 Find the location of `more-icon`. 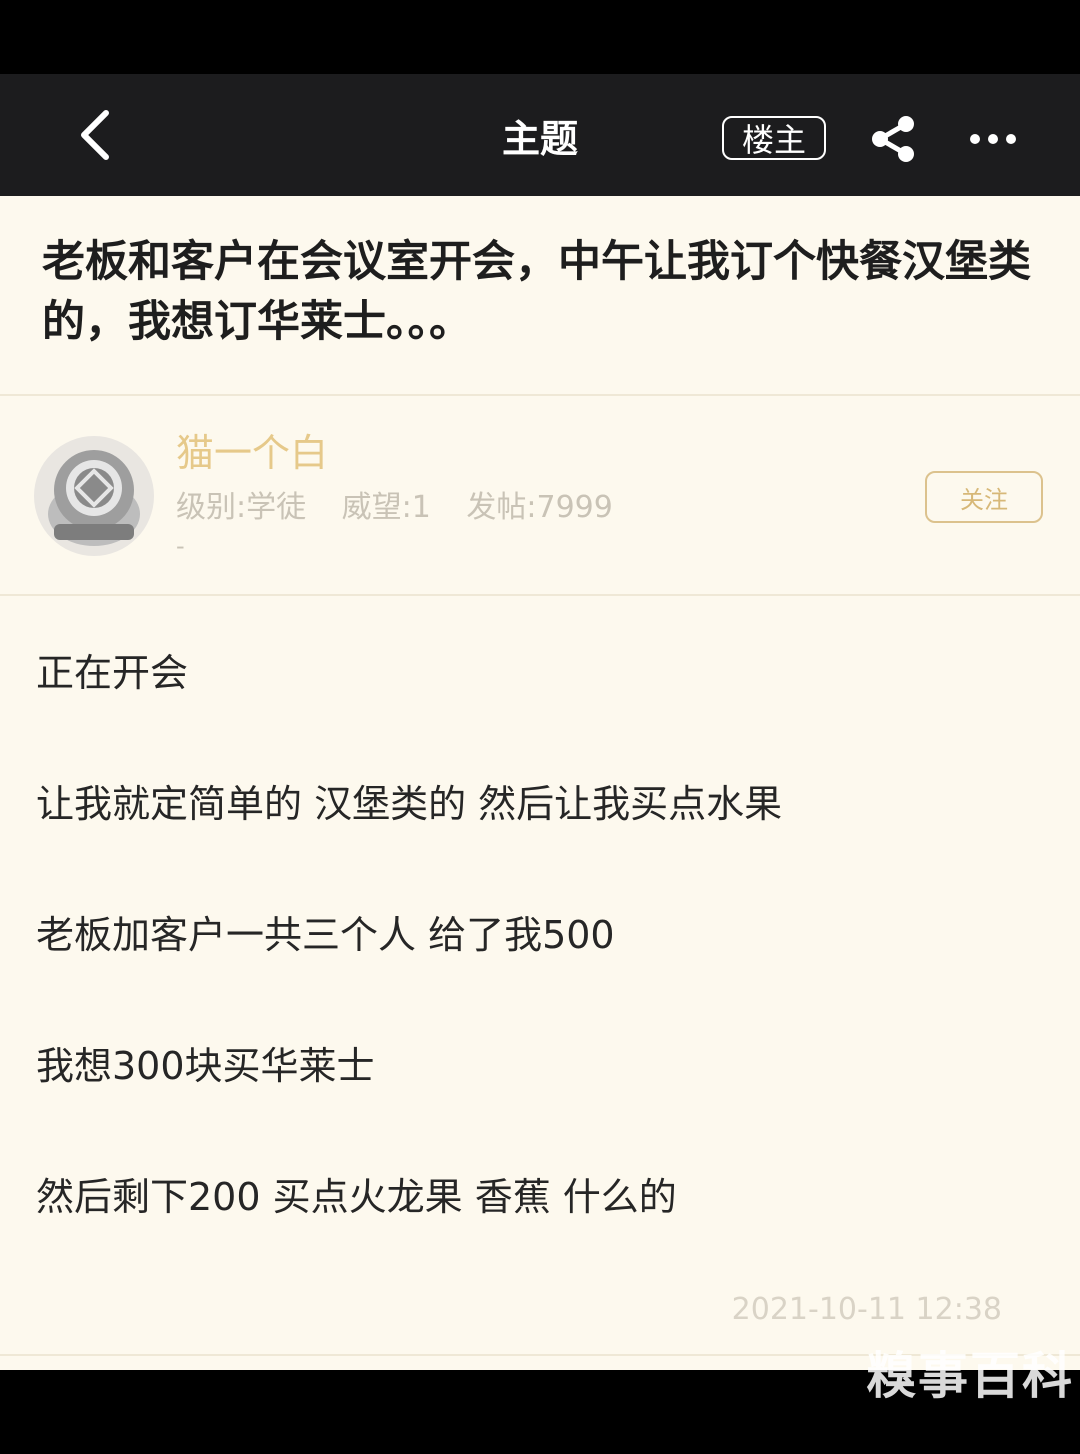

more-icon is located at coordinates (993, 139).